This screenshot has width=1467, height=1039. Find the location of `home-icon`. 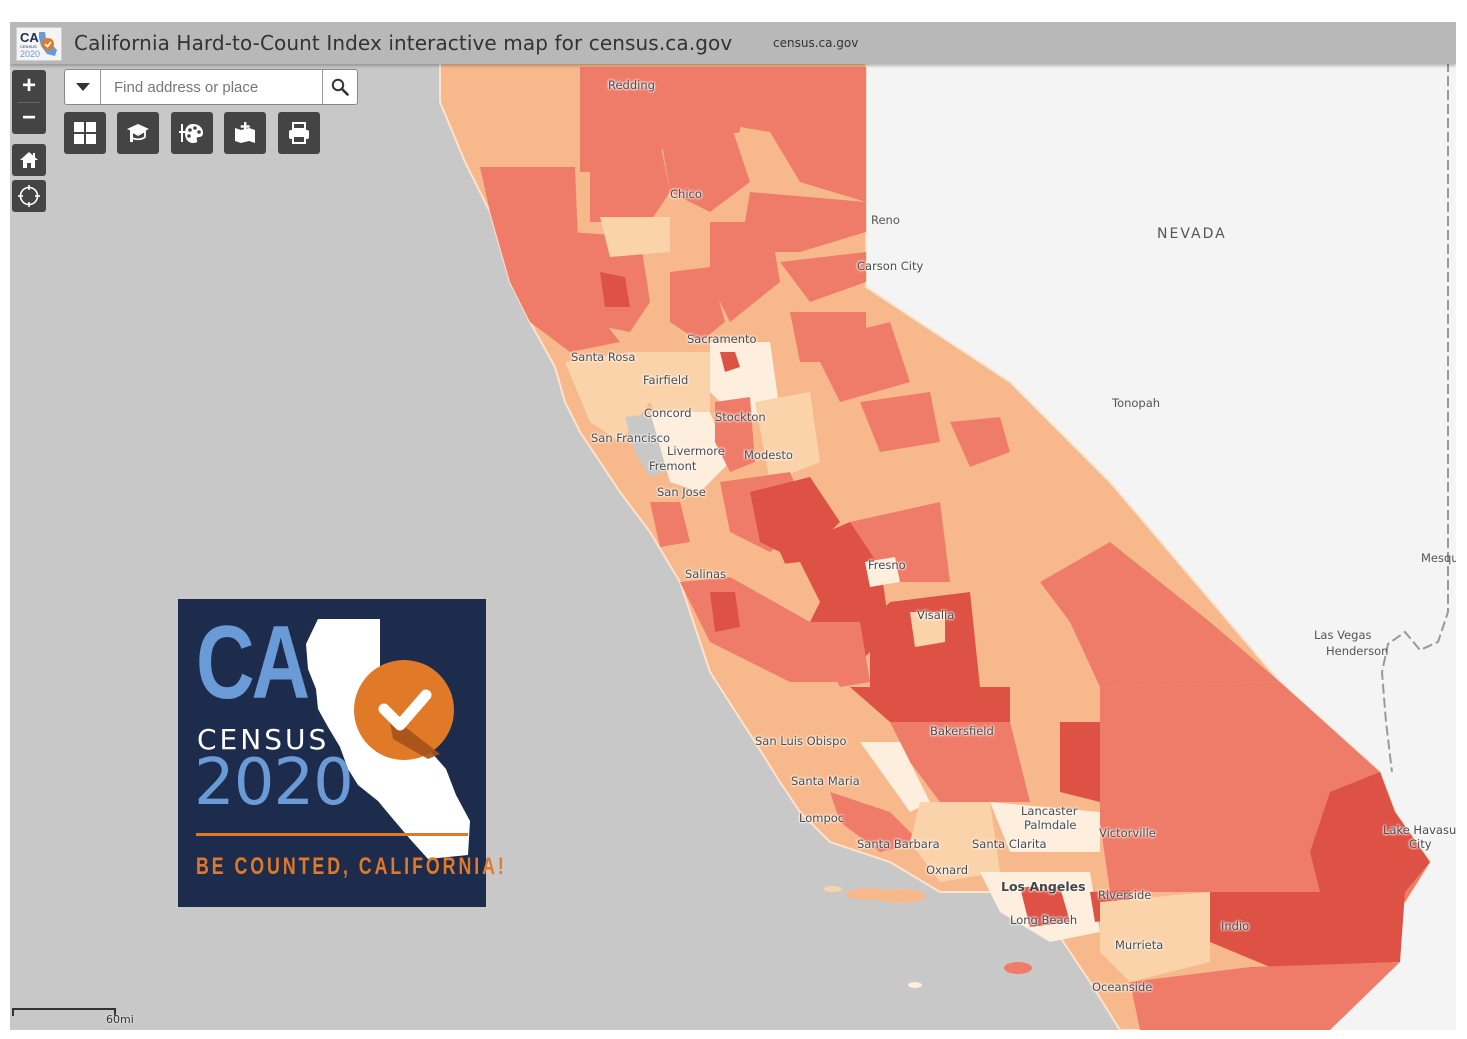

home-icon is located at coordinates (29, 160).